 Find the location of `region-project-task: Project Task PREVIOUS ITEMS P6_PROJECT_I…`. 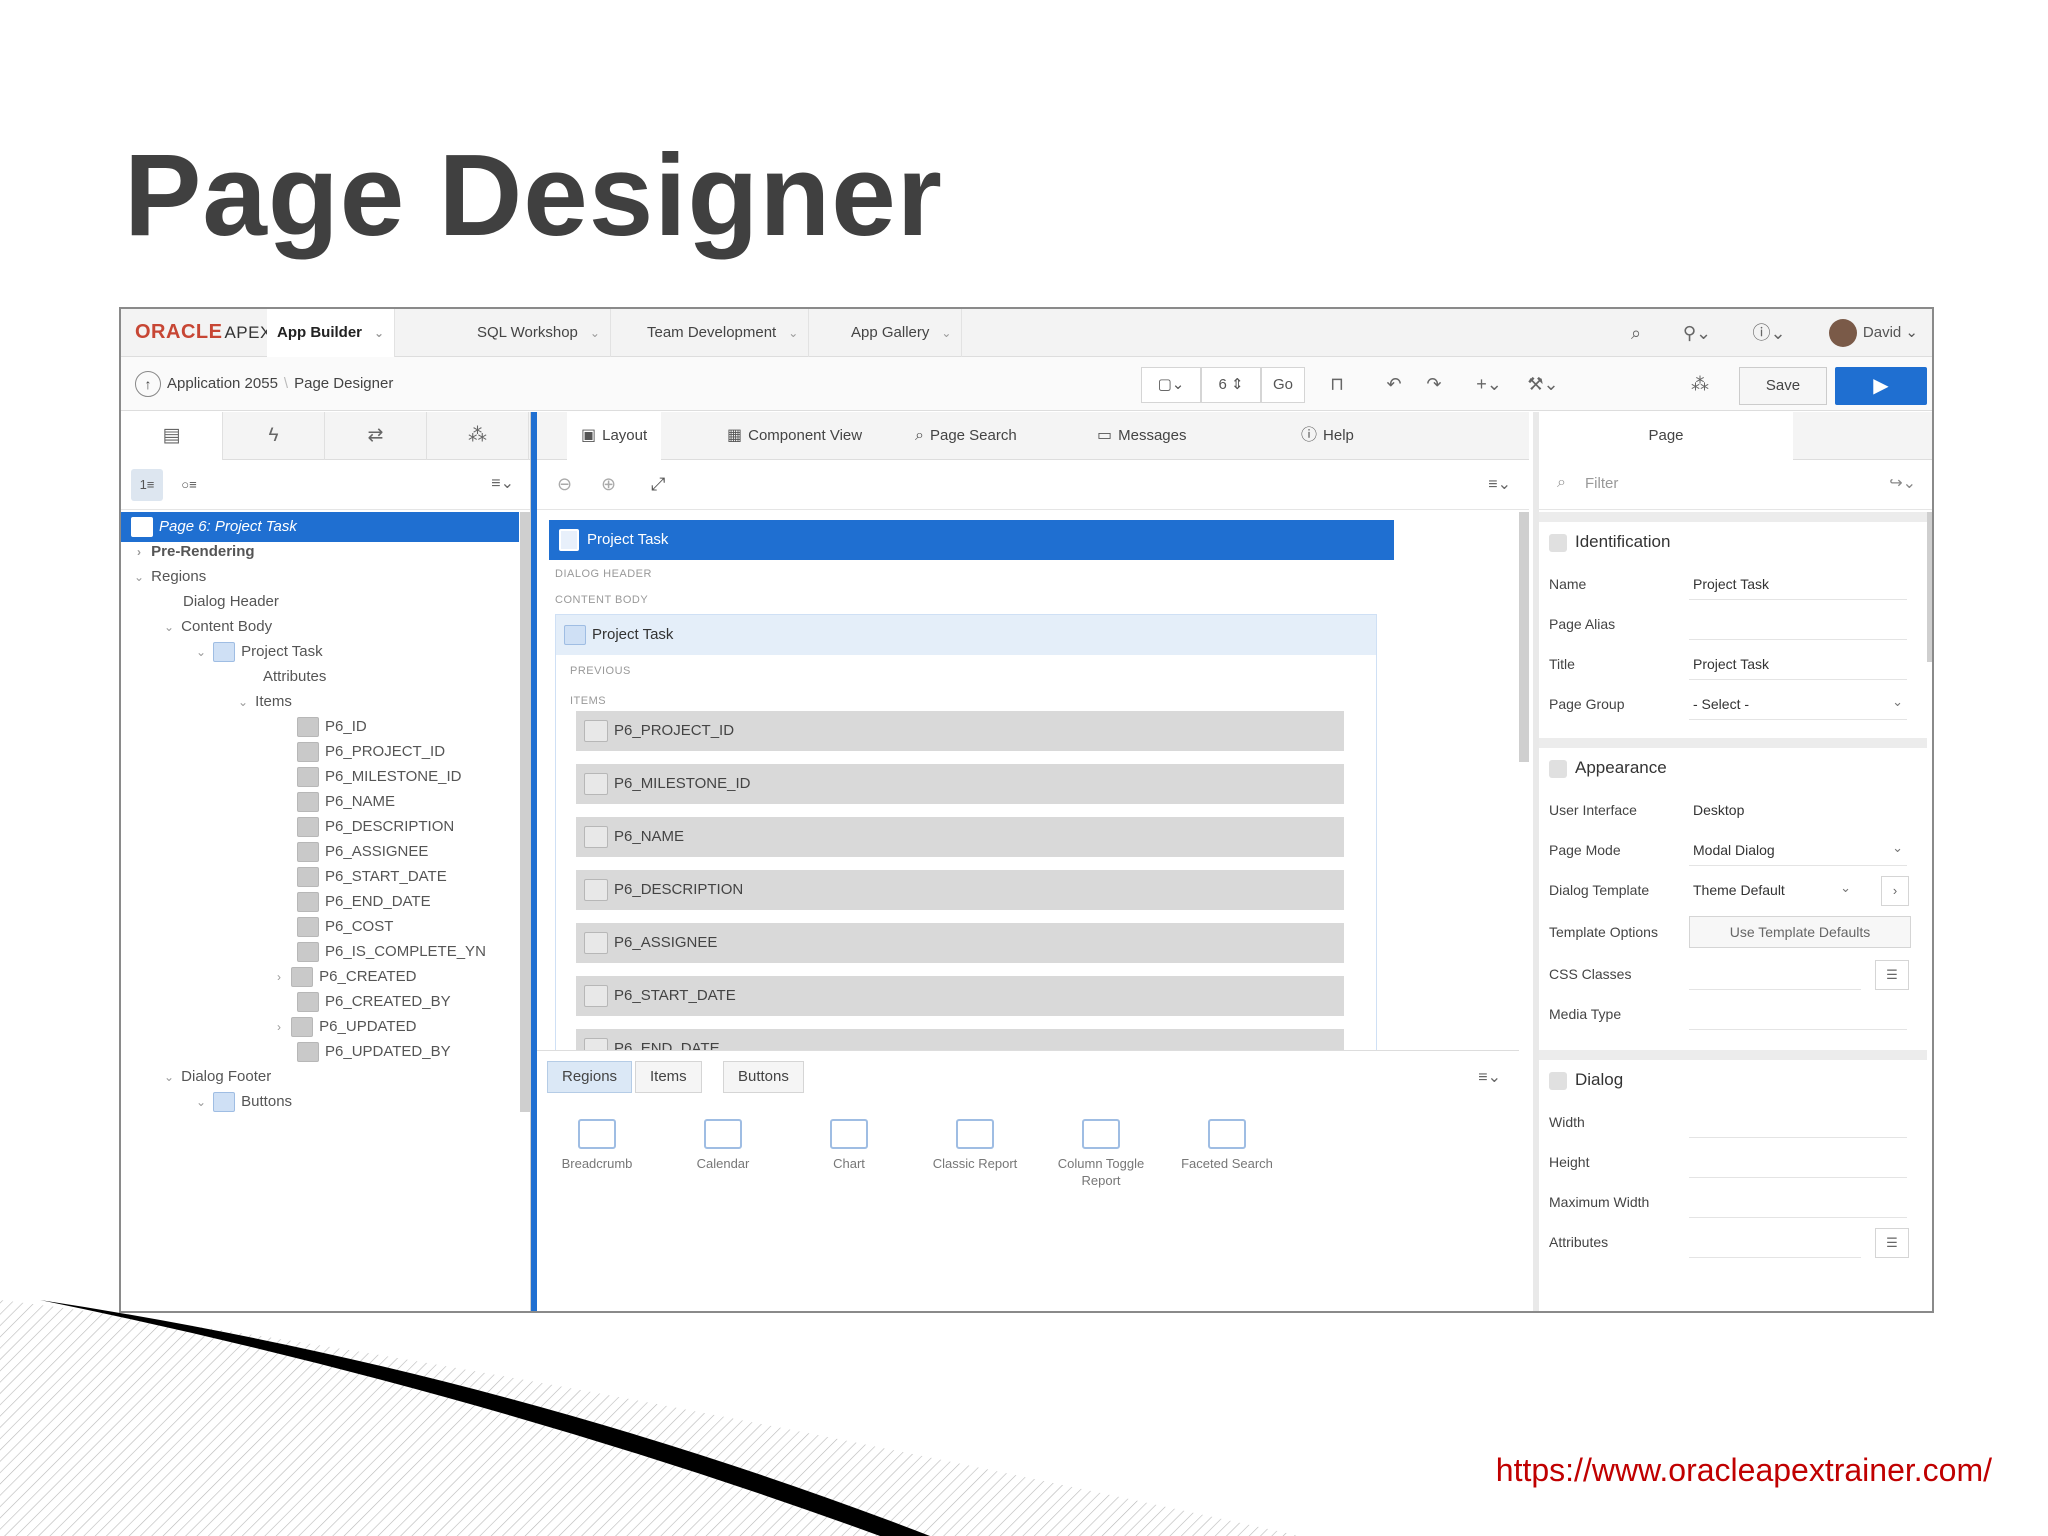

region-project-task: Project Task PREVIOUS ITEMS P6_PROJECT_I… is located at coordinates (966, 832).